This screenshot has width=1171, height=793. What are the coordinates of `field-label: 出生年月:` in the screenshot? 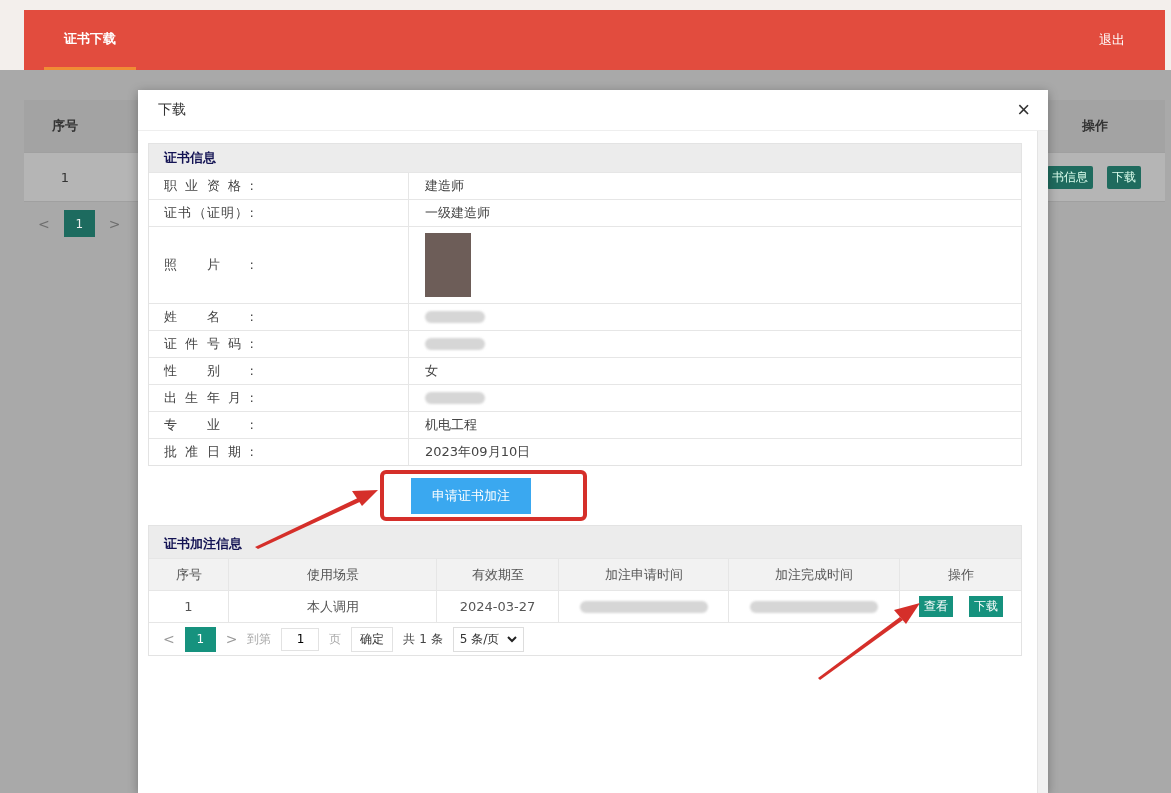 It's located at (209, 398).